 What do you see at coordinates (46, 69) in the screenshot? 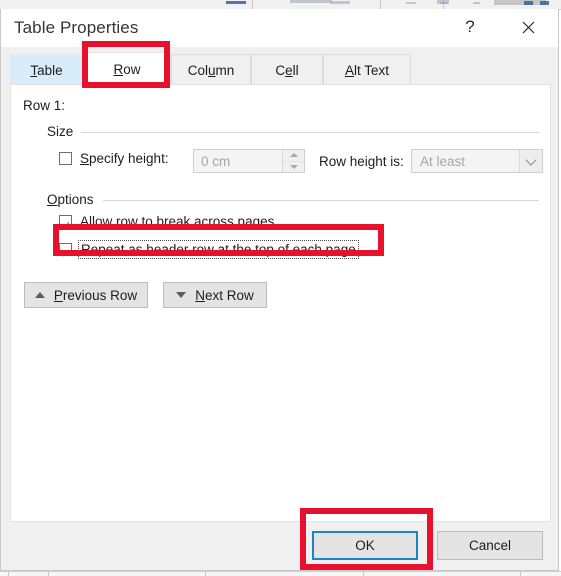
I see `tab-table: Table` at bounding box center [46, 69].